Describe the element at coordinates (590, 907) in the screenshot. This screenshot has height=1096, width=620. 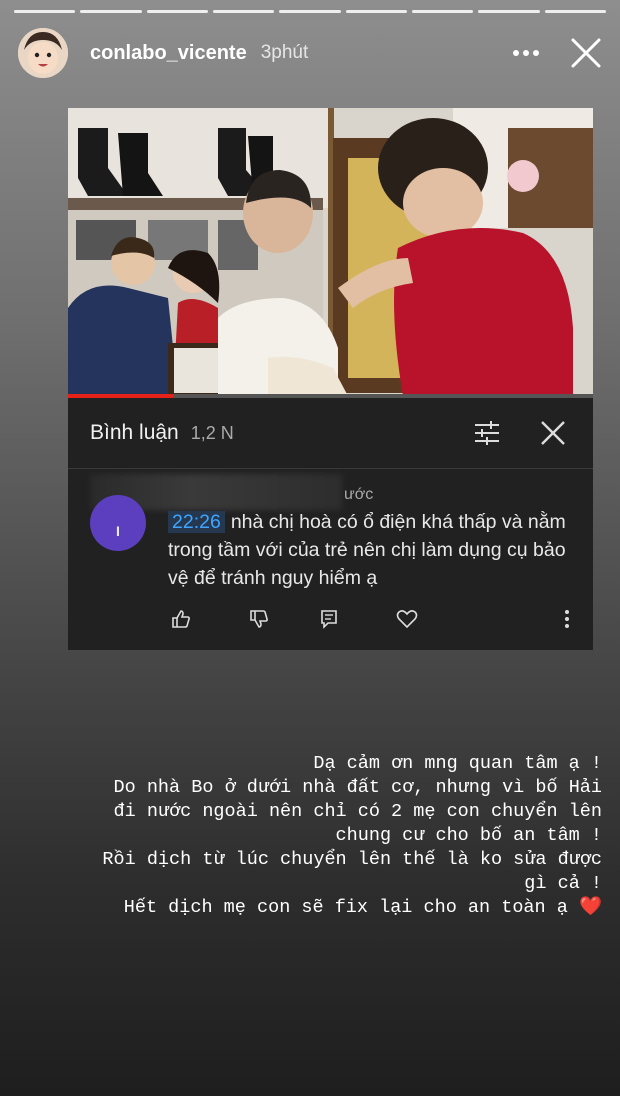
I see `heart-emoji-icon: ❤️` at that location.